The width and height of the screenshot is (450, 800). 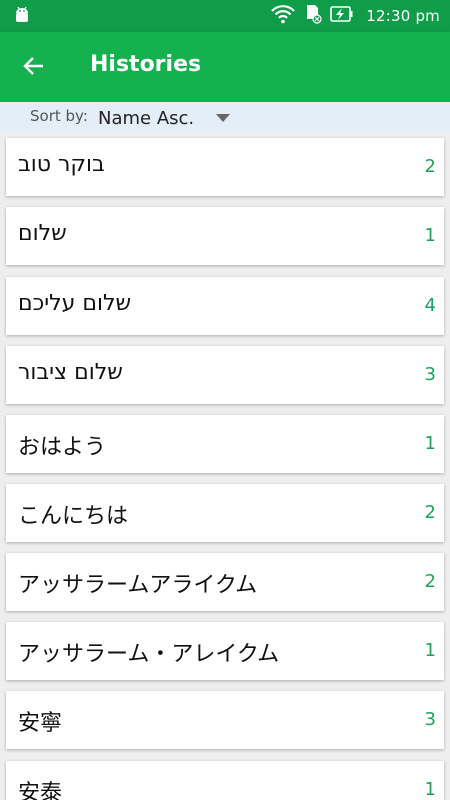 I want to click on list-item: 安寧 3, so click(x=225, y=720).